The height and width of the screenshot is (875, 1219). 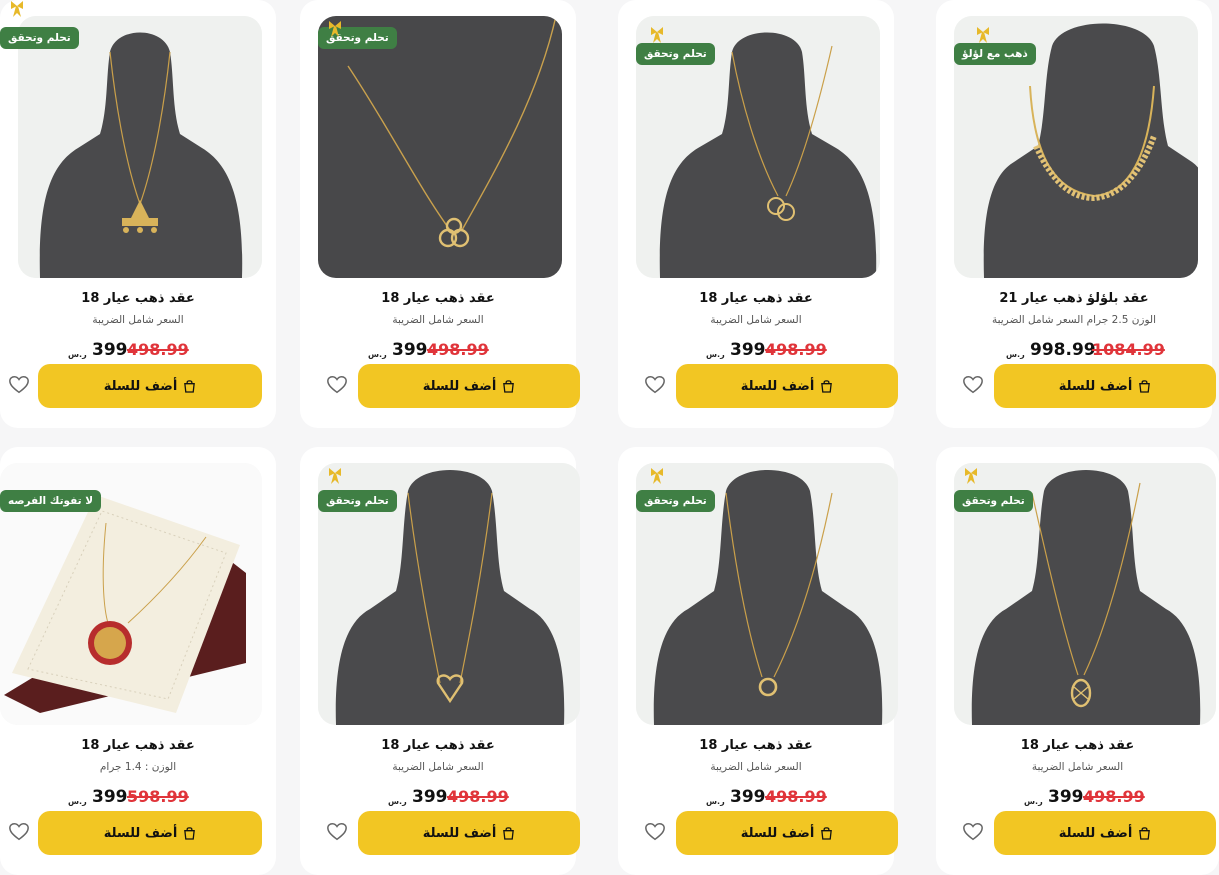 What do you see at coordinates (158, 796) in the screenshot?
I see `original-price: 598.99` at bounding box center [158, 796].